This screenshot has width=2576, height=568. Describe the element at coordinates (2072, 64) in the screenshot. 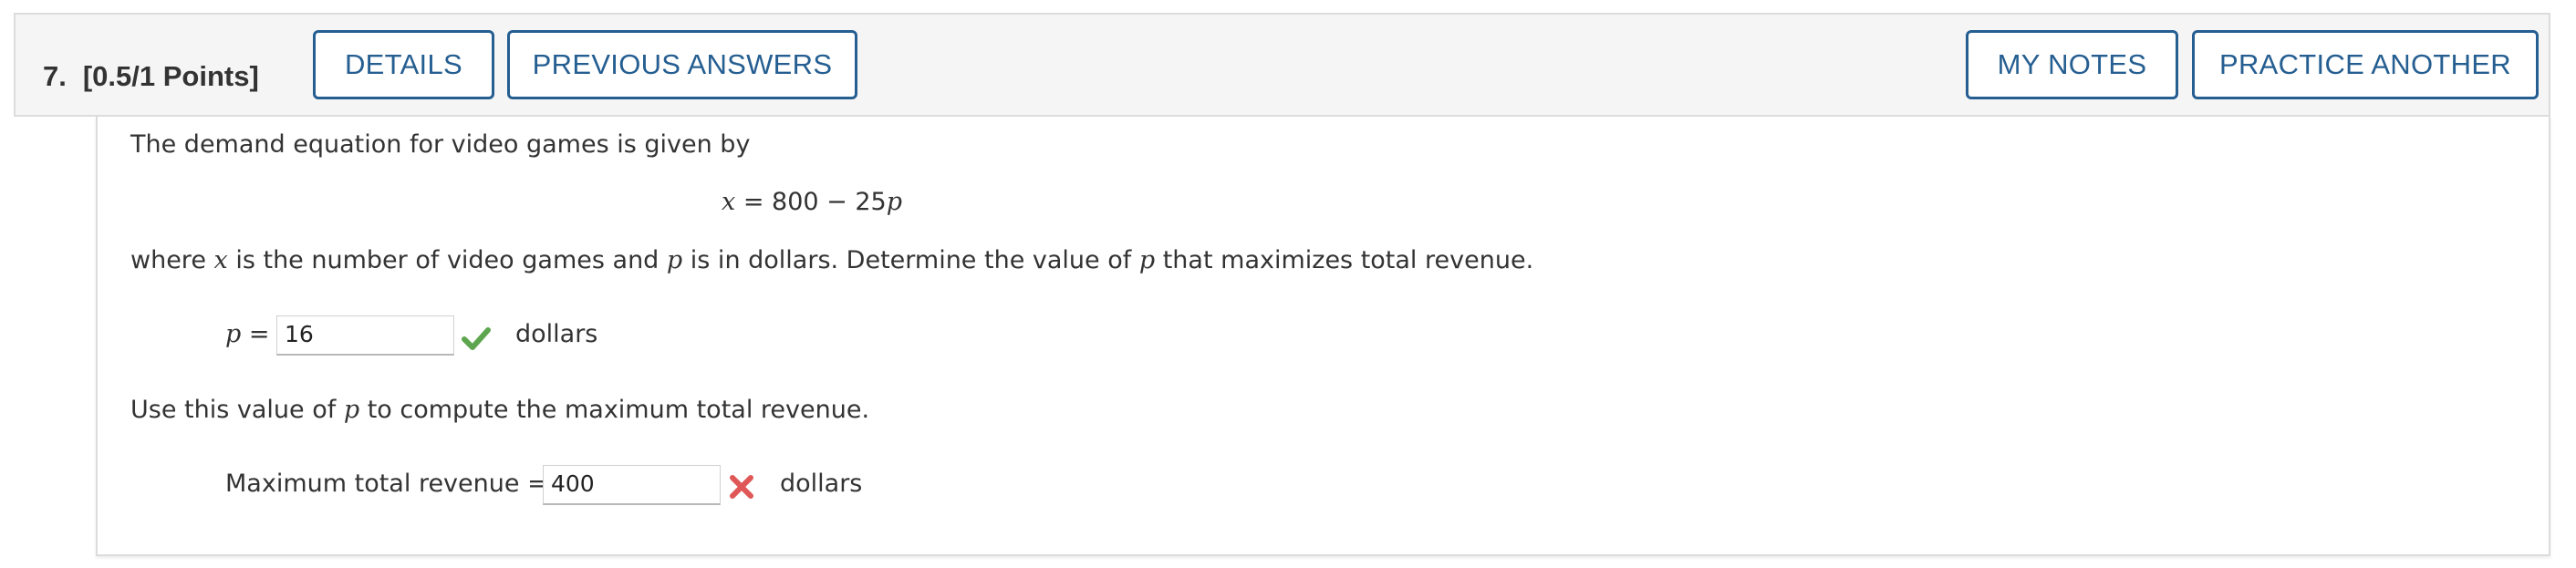

I see `my-notes-button: MY NOTES` at that location.